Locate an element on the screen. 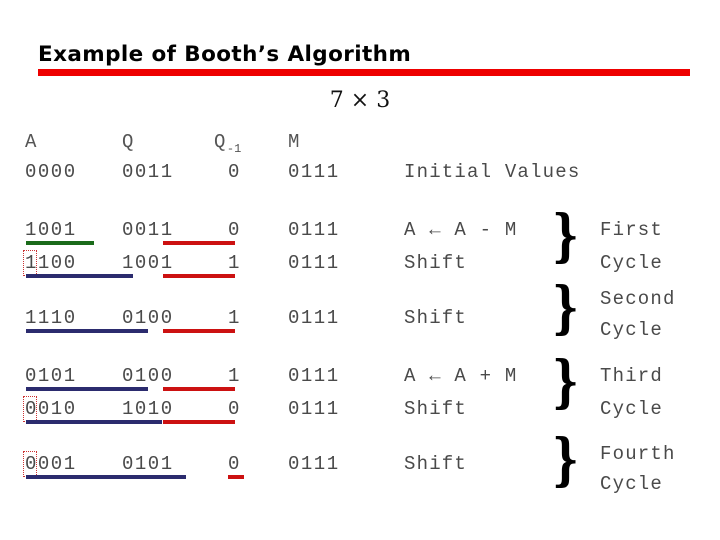 The width and height of the screenshot is (720, 540). cycle-label-fourth-name: Fourth is located at coordinates (638, 454).